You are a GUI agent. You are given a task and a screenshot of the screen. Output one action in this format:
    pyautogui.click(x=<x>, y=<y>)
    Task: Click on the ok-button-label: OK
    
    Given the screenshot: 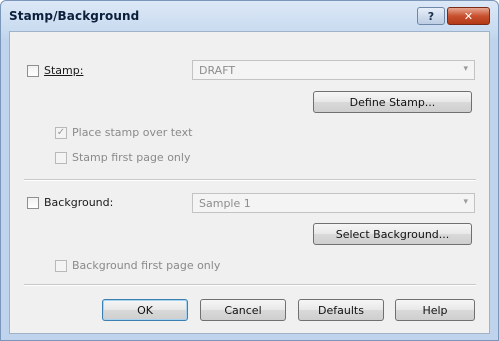 What is the action you would take?
    pyautogui.click(x=145, y=310)
    